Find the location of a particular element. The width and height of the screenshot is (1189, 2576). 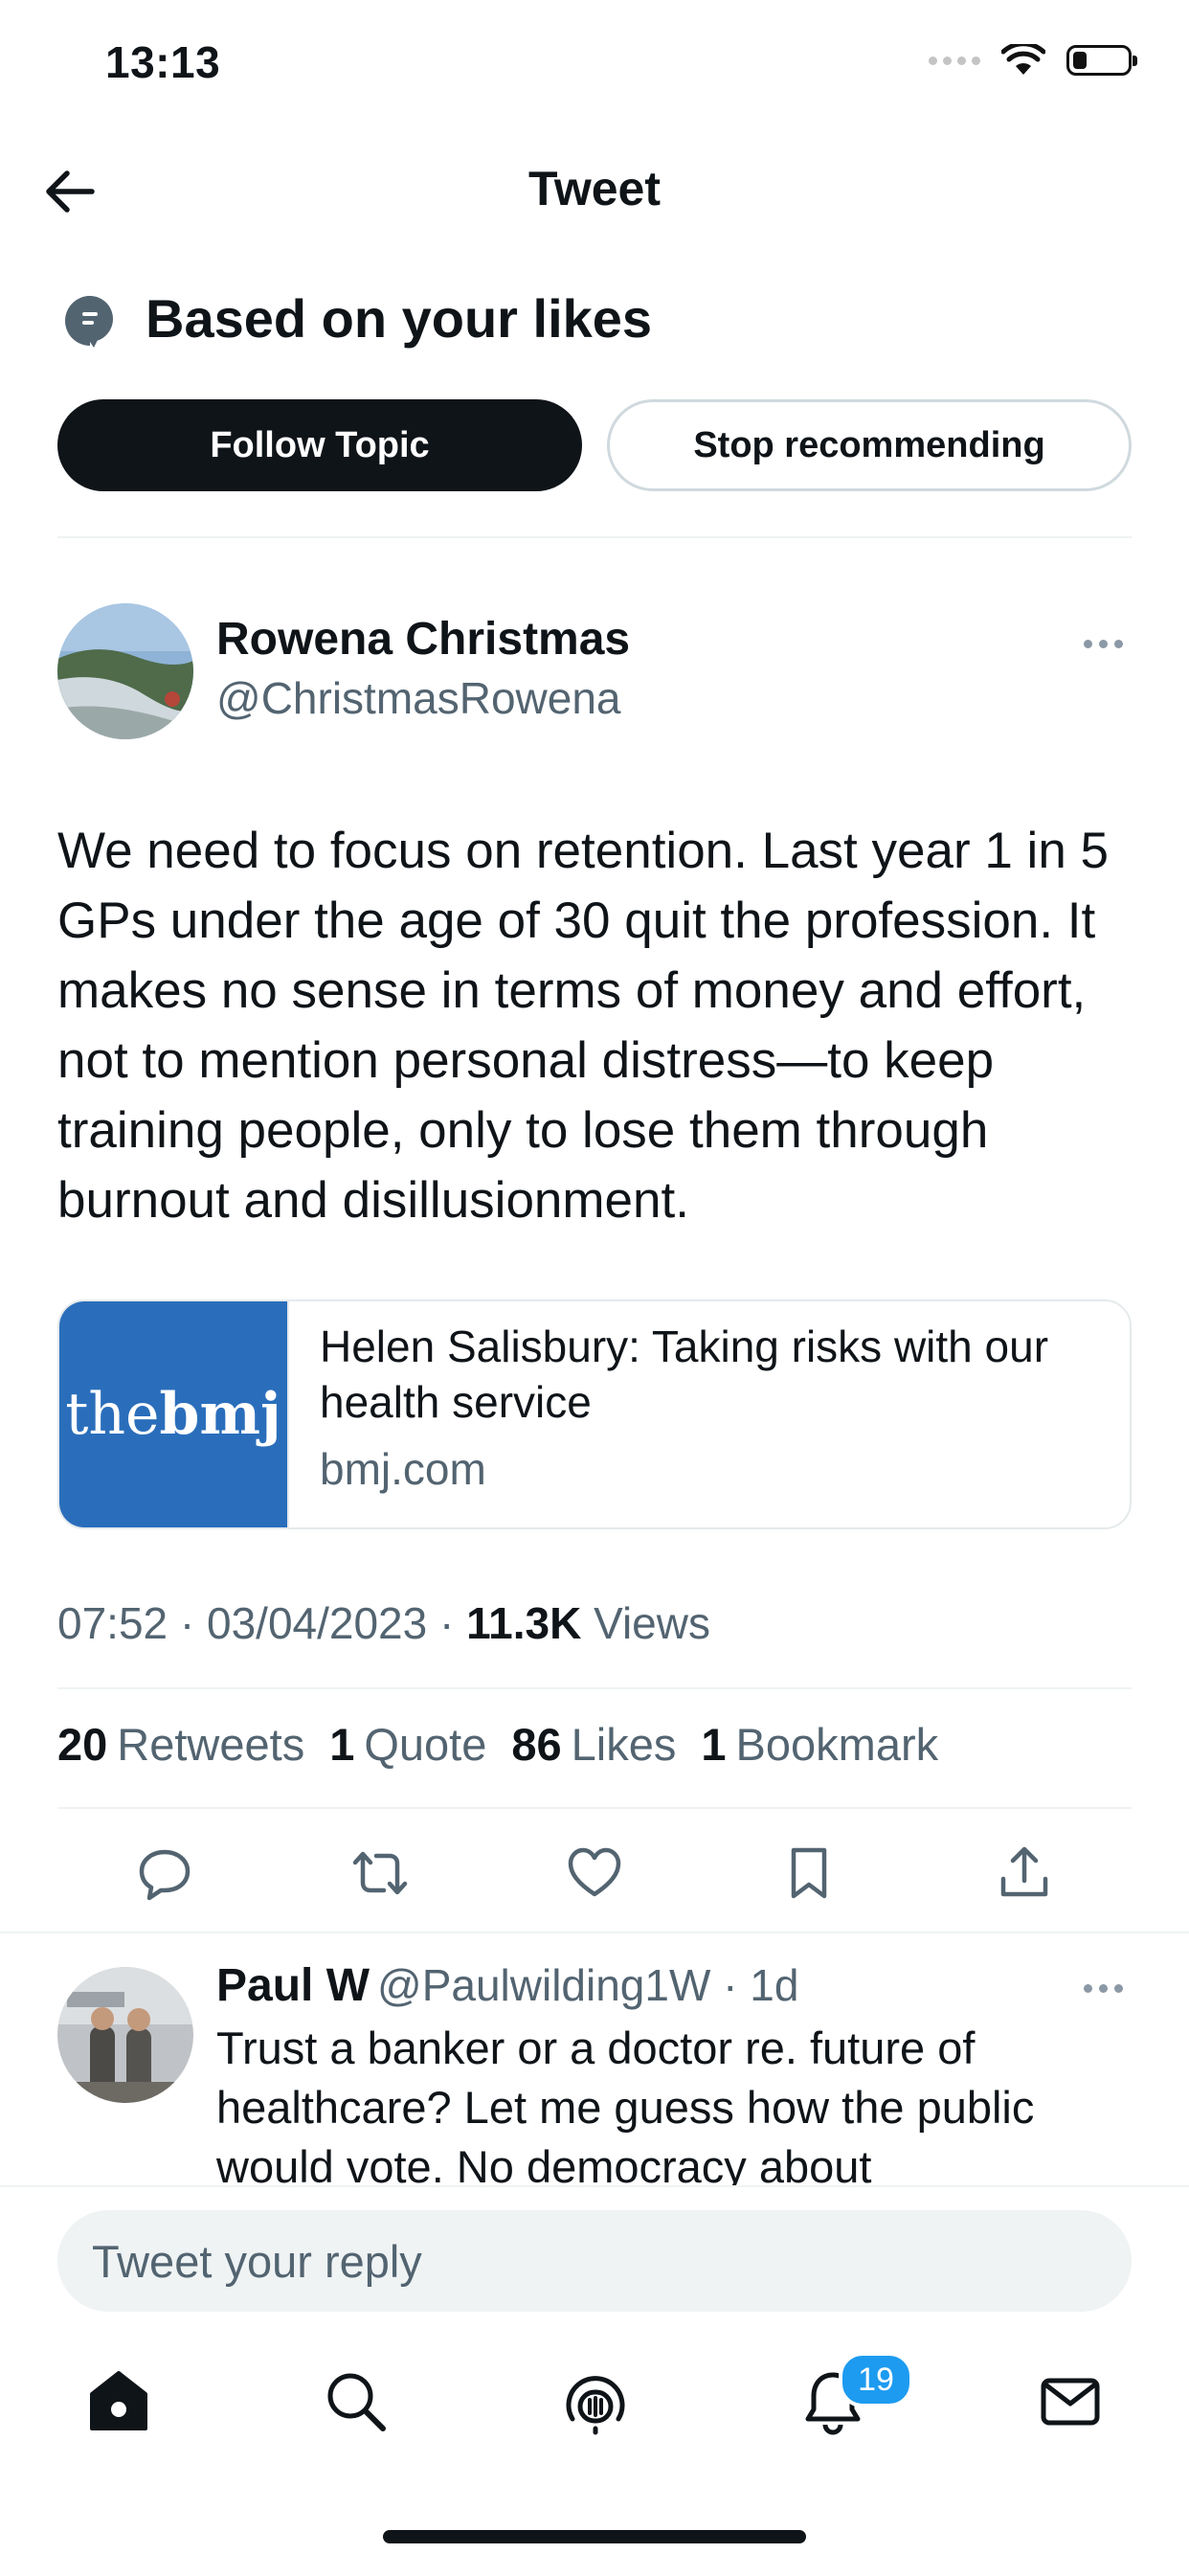

tab-home is located at coordinates (119, 2402).